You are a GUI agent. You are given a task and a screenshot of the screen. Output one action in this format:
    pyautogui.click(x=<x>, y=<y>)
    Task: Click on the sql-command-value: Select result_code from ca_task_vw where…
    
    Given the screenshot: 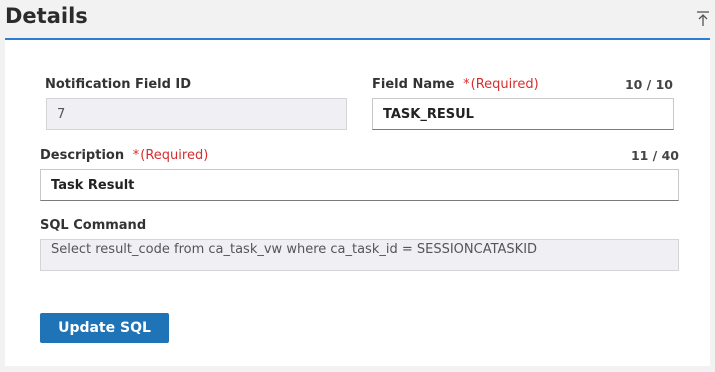 What is the action you would take?
    pyautogui.click(x=294, y=249)
    